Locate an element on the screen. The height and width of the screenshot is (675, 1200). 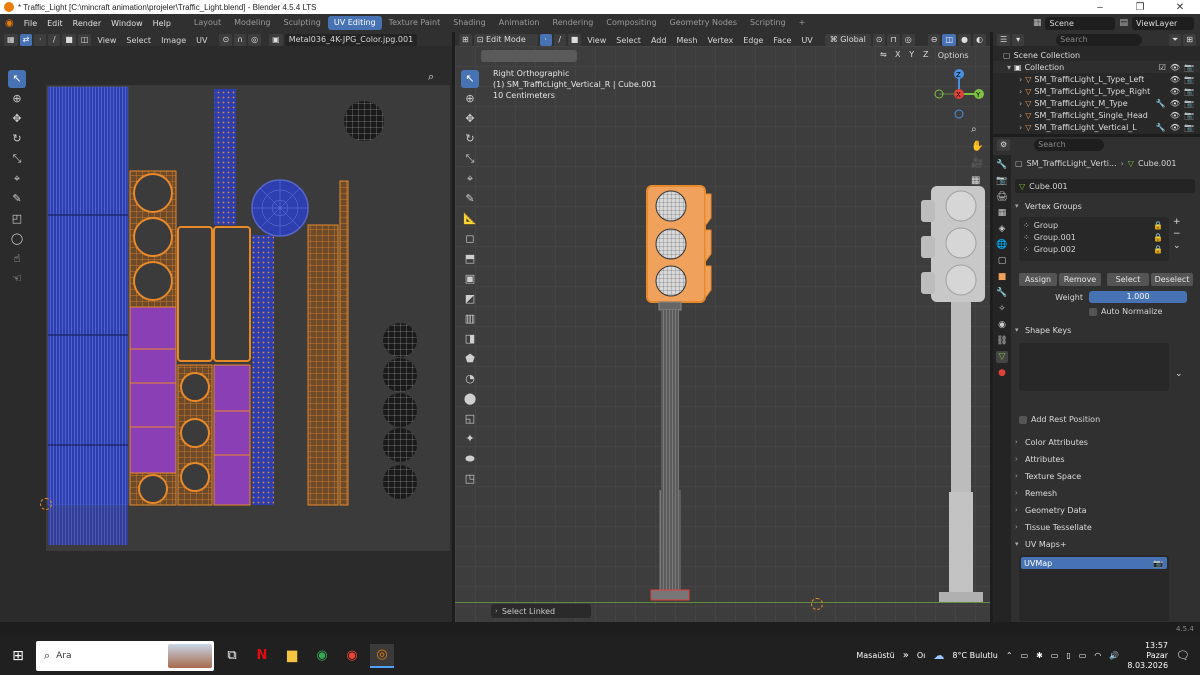
object-tab-icon: ■ is located at coordinates (1002, 277).